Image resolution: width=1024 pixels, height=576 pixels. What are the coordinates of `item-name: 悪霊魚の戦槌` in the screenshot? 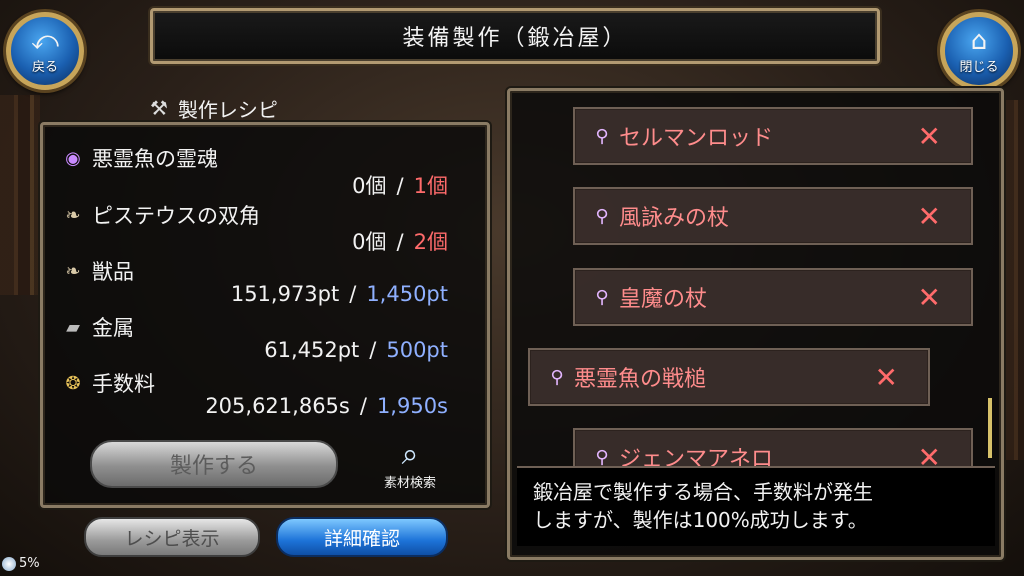 It's located at (640, 379).